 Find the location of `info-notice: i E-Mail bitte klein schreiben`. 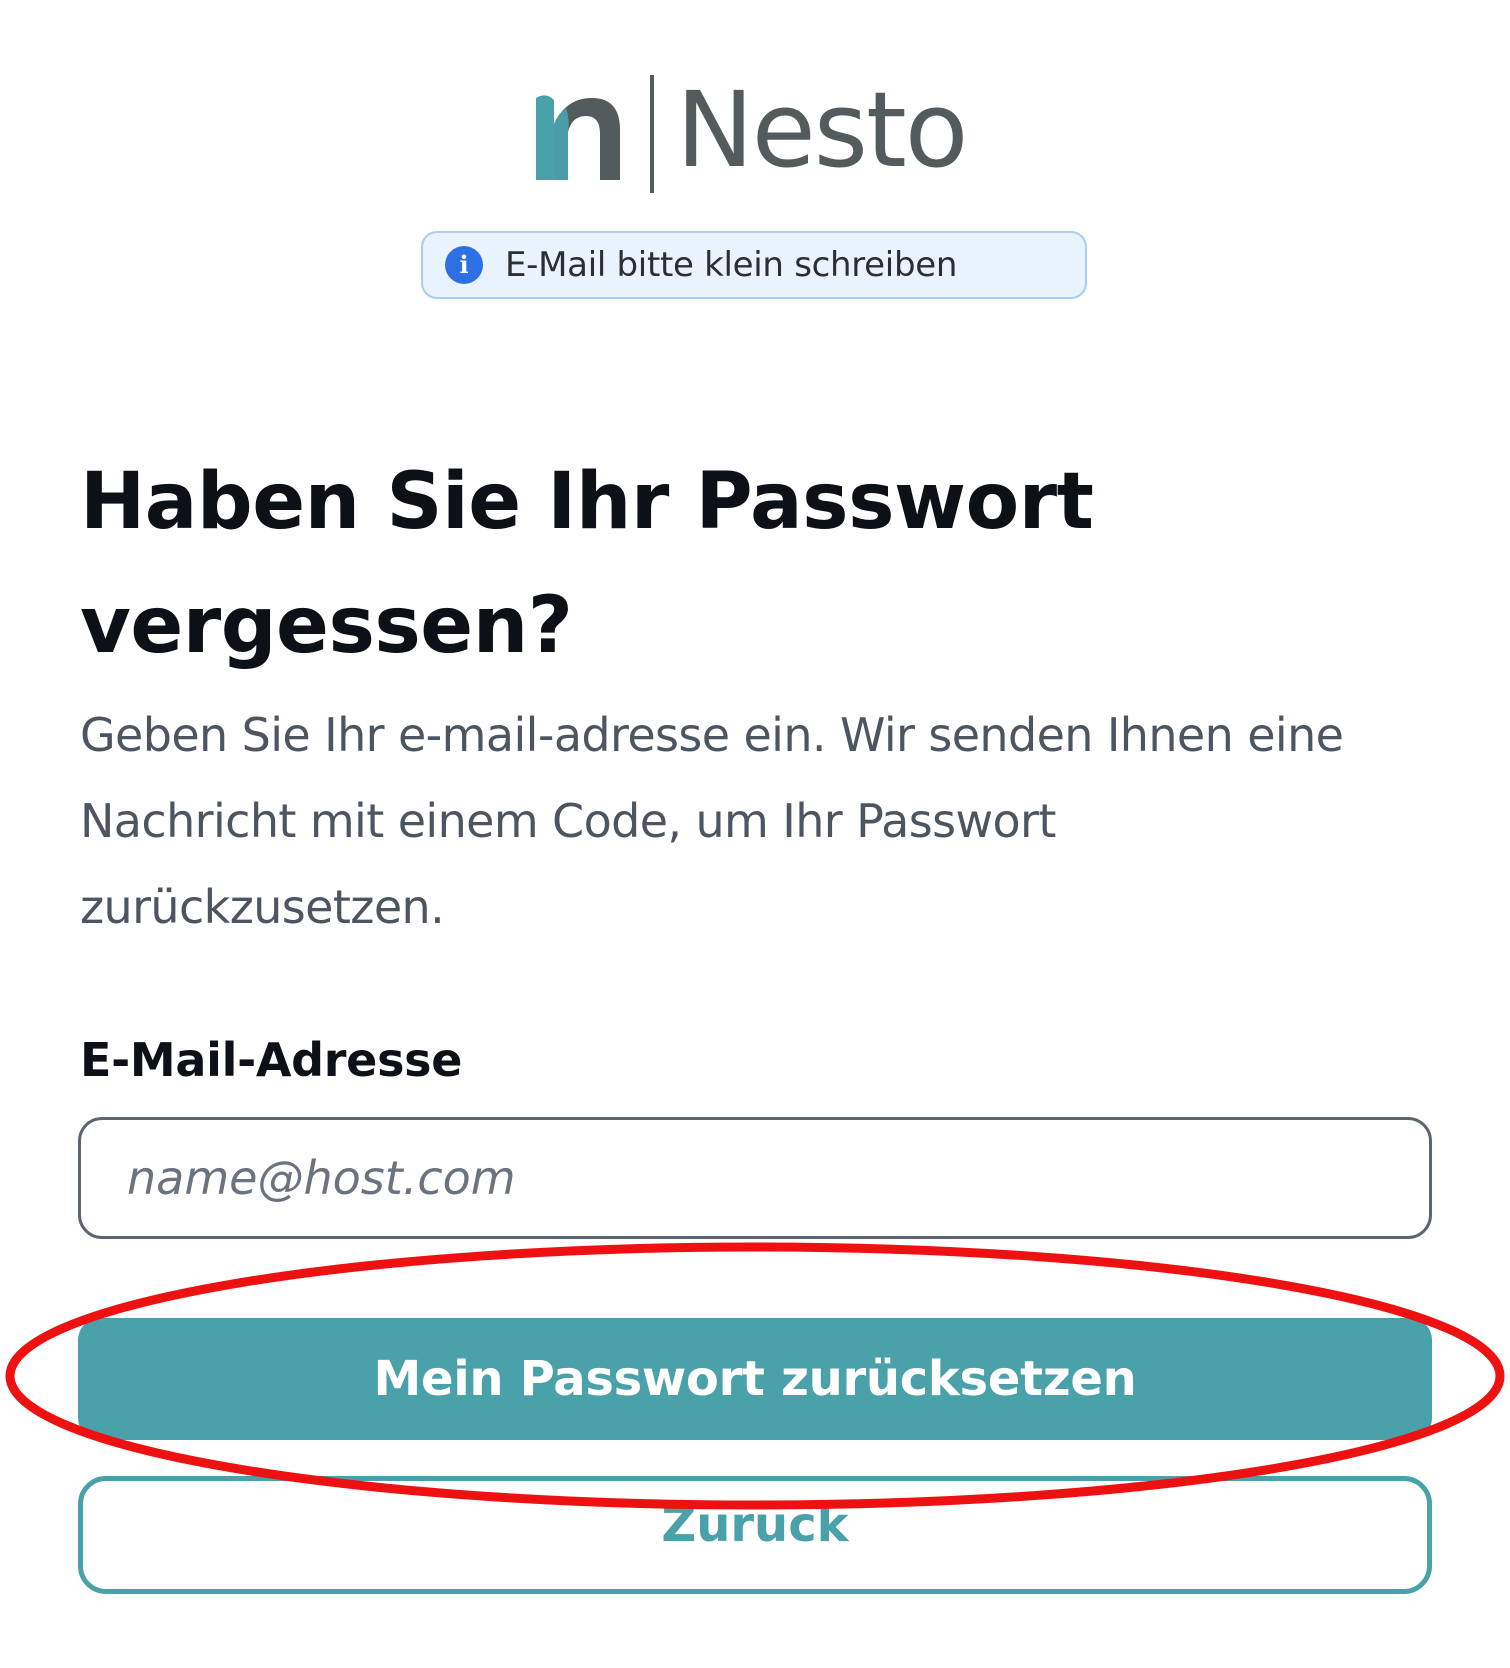

info-notice: i E-Mail bitte klein schreiben is located at coordinates (754, 265).